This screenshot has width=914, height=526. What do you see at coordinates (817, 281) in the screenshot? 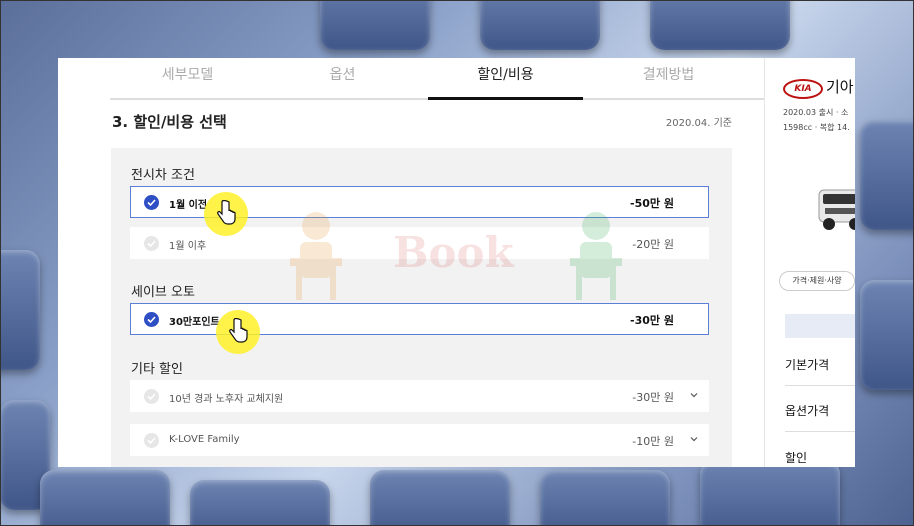
I see `price-spec-button: 가격·제원·사양` at bounding box center [817, 281].